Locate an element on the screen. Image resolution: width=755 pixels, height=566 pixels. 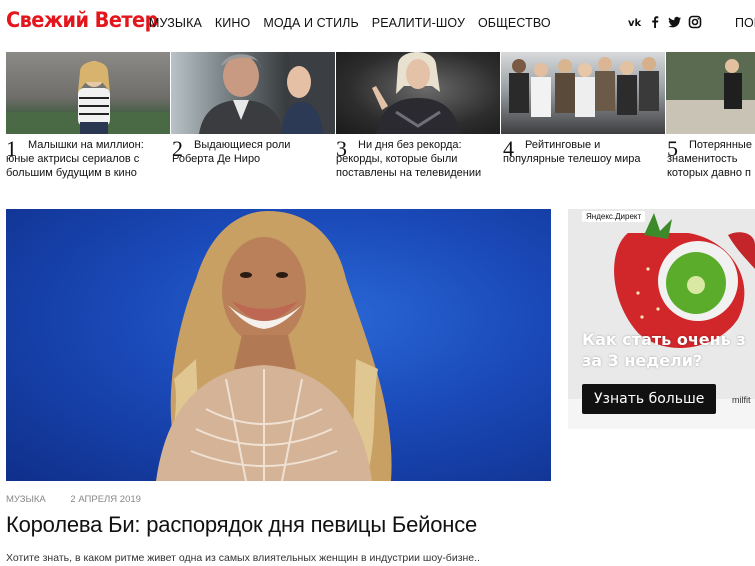
nav-item-cinema: КИНО is located at coordinates (232, 23).